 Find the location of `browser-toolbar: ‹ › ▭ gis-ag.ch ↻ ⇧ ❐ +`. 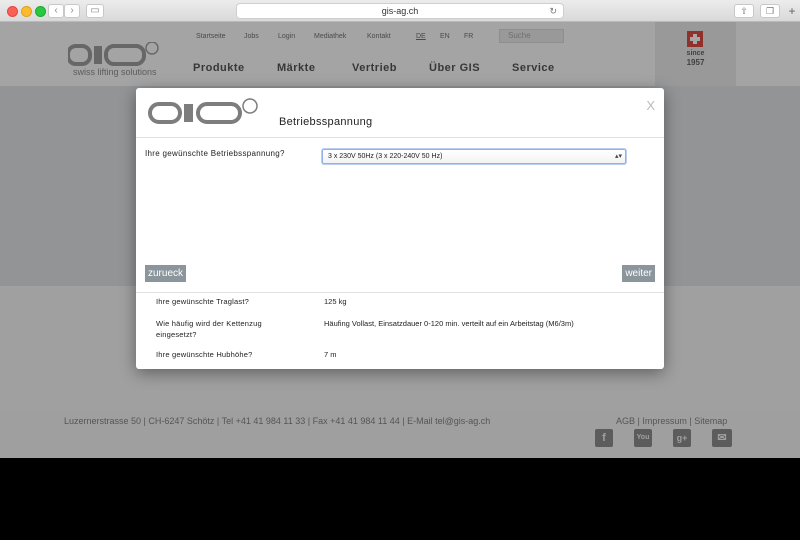

browser-toolbar: ‹ › ▭ gis-ag.ch ↻ ⇧ ❐ + is located at coordinates (400, 11).